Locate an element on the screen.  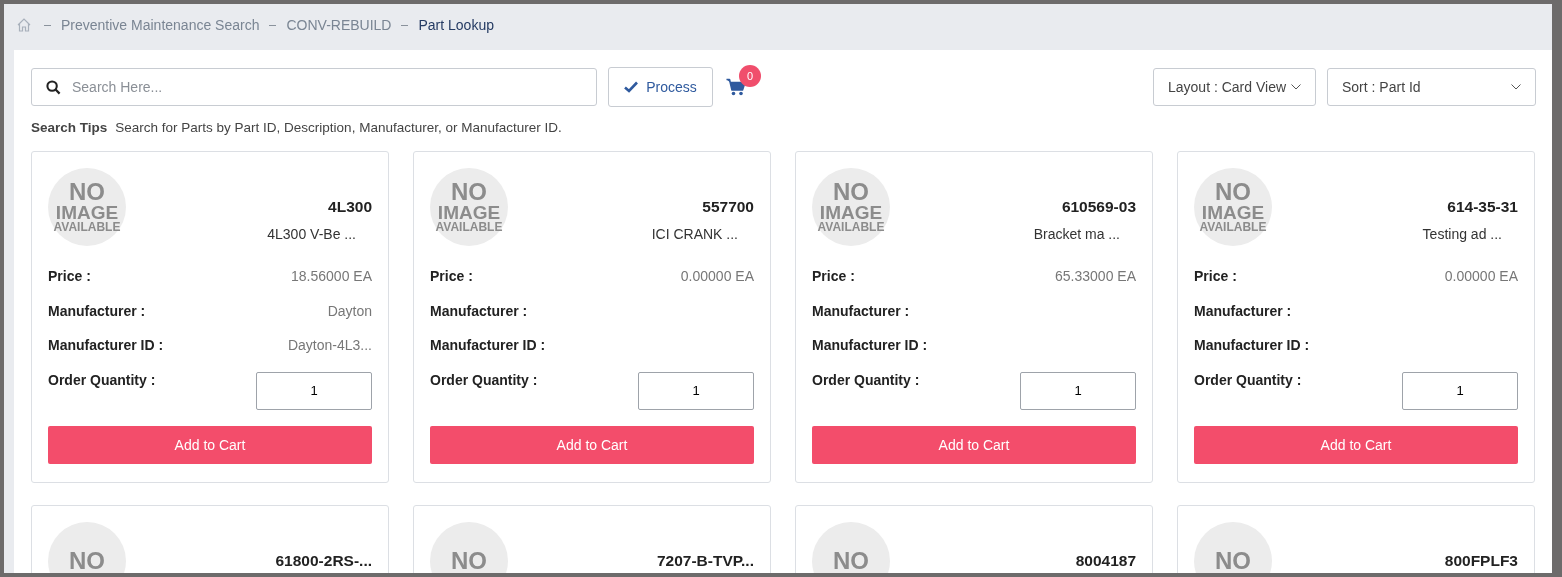
part-id: 8004187 is located at coordinates (1105, 561).